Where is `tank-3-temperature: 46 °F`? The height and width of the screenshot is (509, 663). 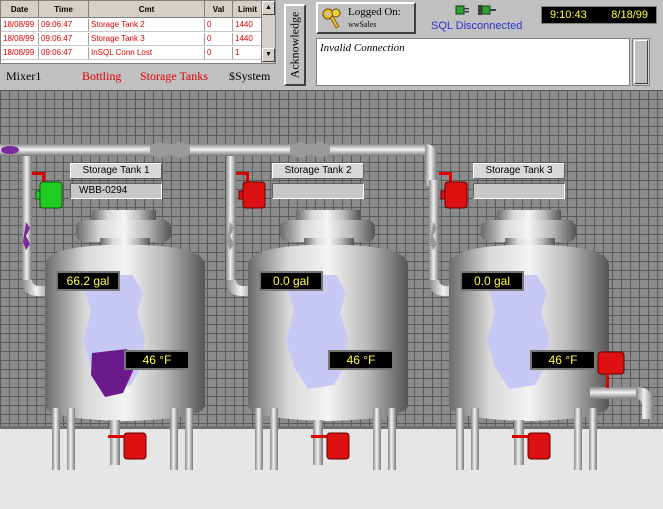
tank-3-temperature: 46 °F is located at coordinates (563, 360).